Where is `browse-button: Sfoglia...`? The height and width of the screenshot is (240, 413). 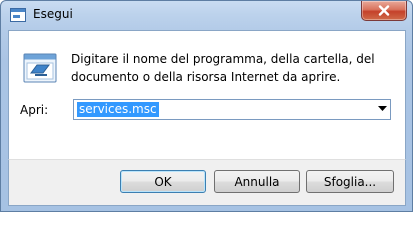
browse-button: Sfoglia... is located at coordinates (350, 181).